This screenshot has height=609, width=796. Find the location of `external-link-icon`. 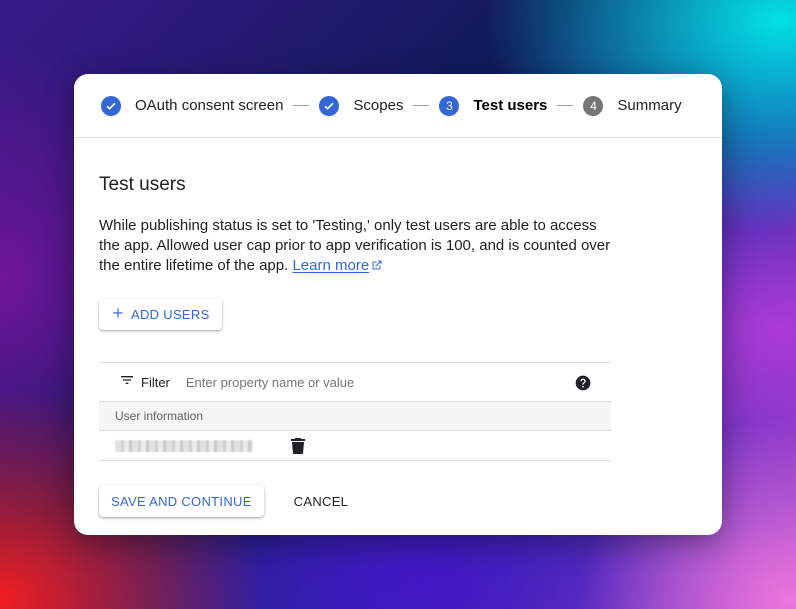

external-link-icon is located at coordinates (377, 267).